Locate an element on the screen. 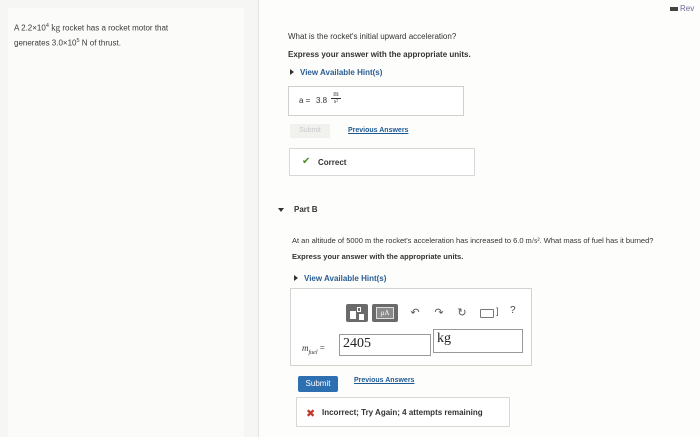 The width and height of the screenshot is (700, 437). partA-feedback-text: Correct is located at coordinates (332, 162).